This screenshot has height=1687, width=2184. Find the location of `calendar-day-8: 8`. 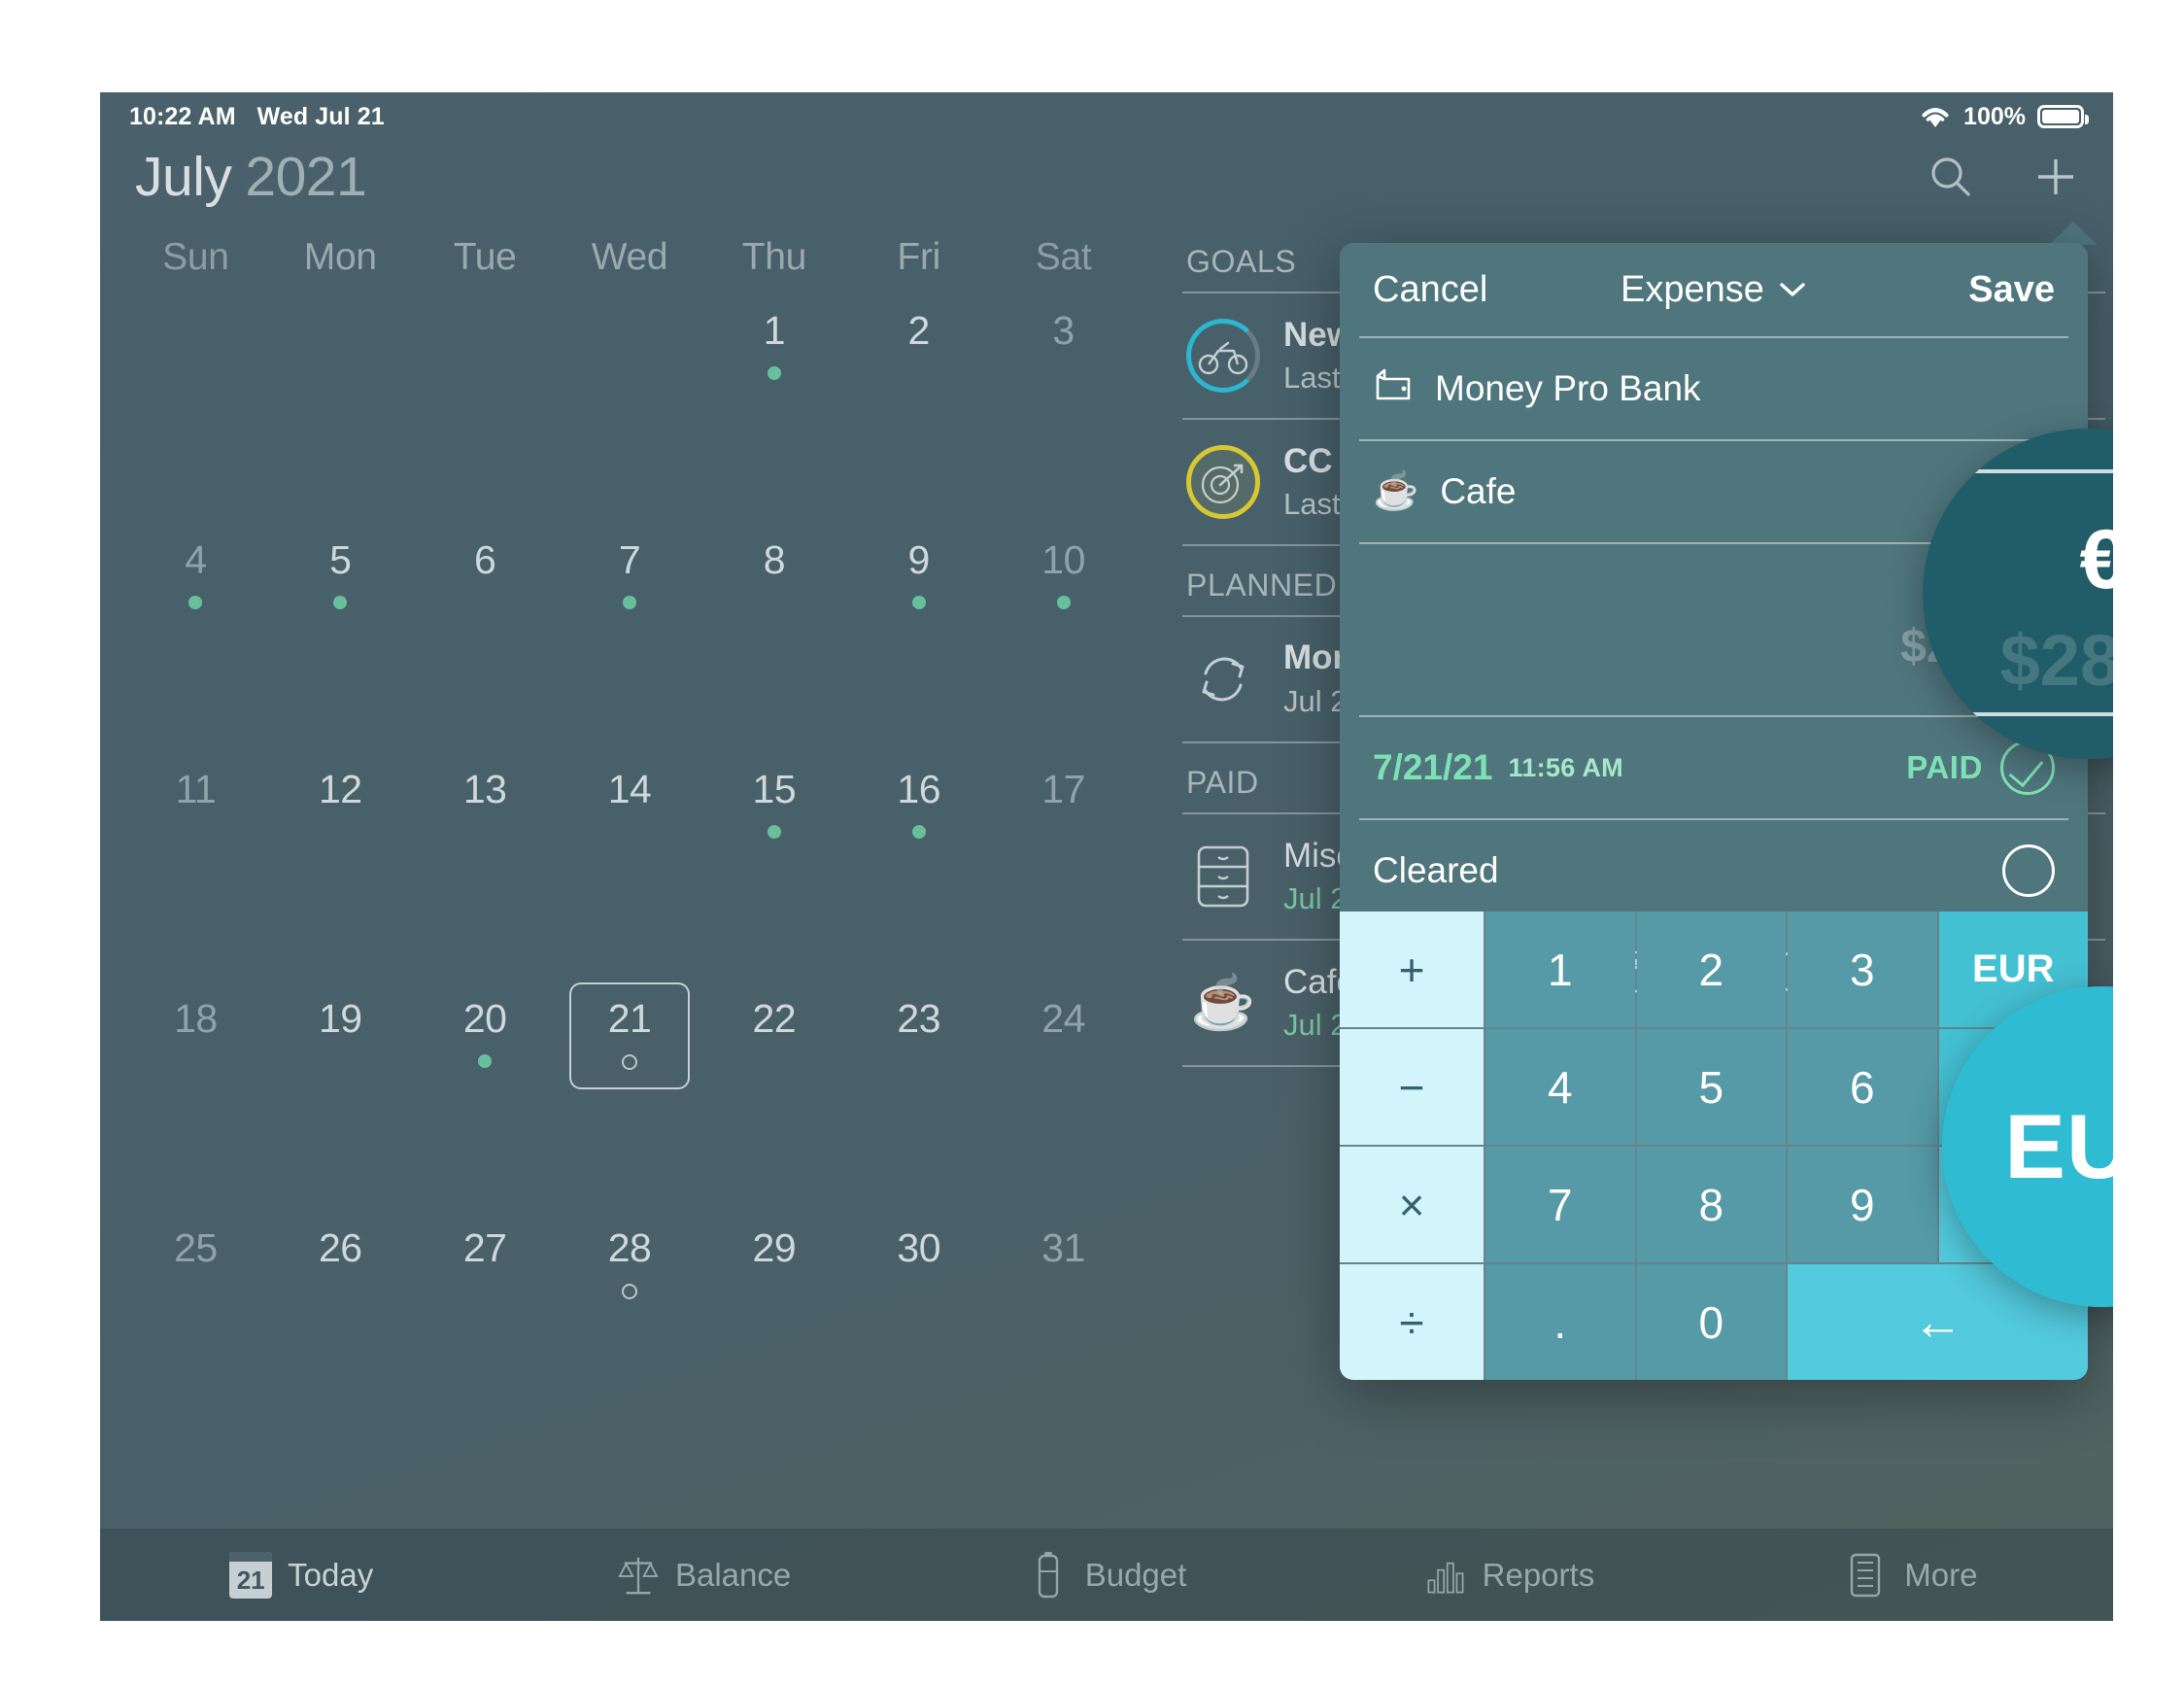

calendar-day-8: 8 is located at coordinates (773, 636).